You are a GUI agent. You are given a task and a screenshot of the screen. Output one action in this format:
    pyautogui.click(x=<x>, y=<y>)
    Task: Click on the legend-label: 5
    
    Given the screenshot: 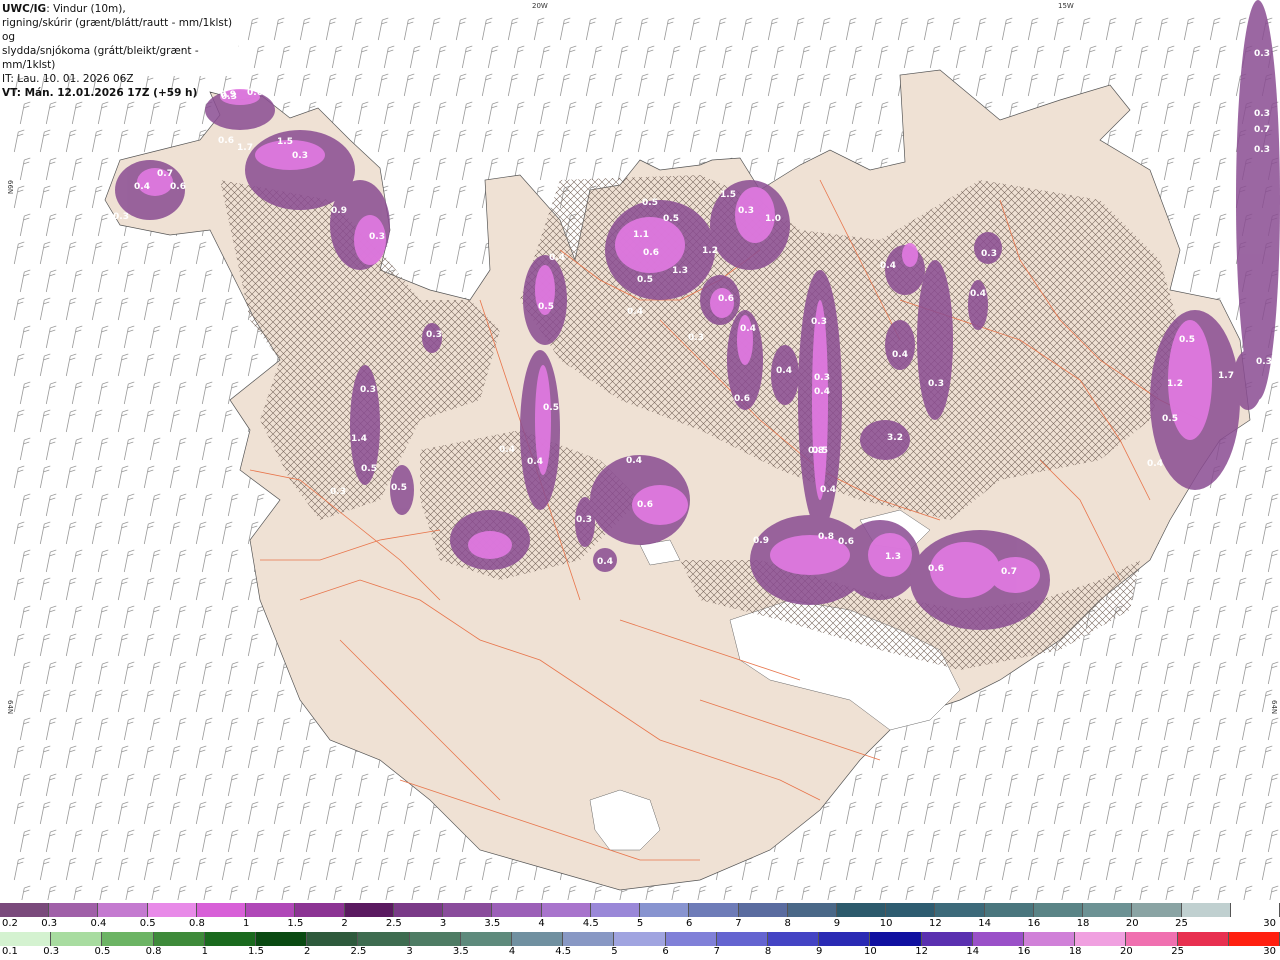 What is the action you would take?
    pyautogui.click(x=640, y=923)
    